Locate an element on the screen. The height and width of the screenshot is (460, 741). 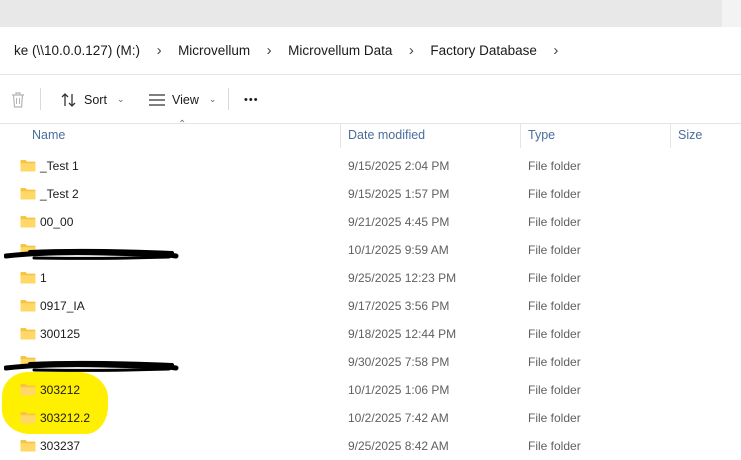
file-name: 300125 is located at coordinates (60, 334).